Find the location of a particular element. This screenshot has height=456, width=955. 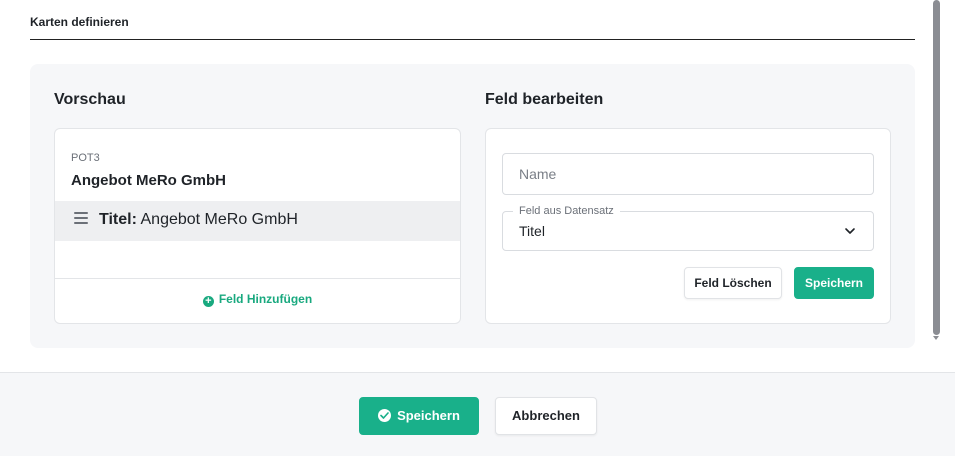

card-subtitle: POT3 is located at coordinates (85, 158).